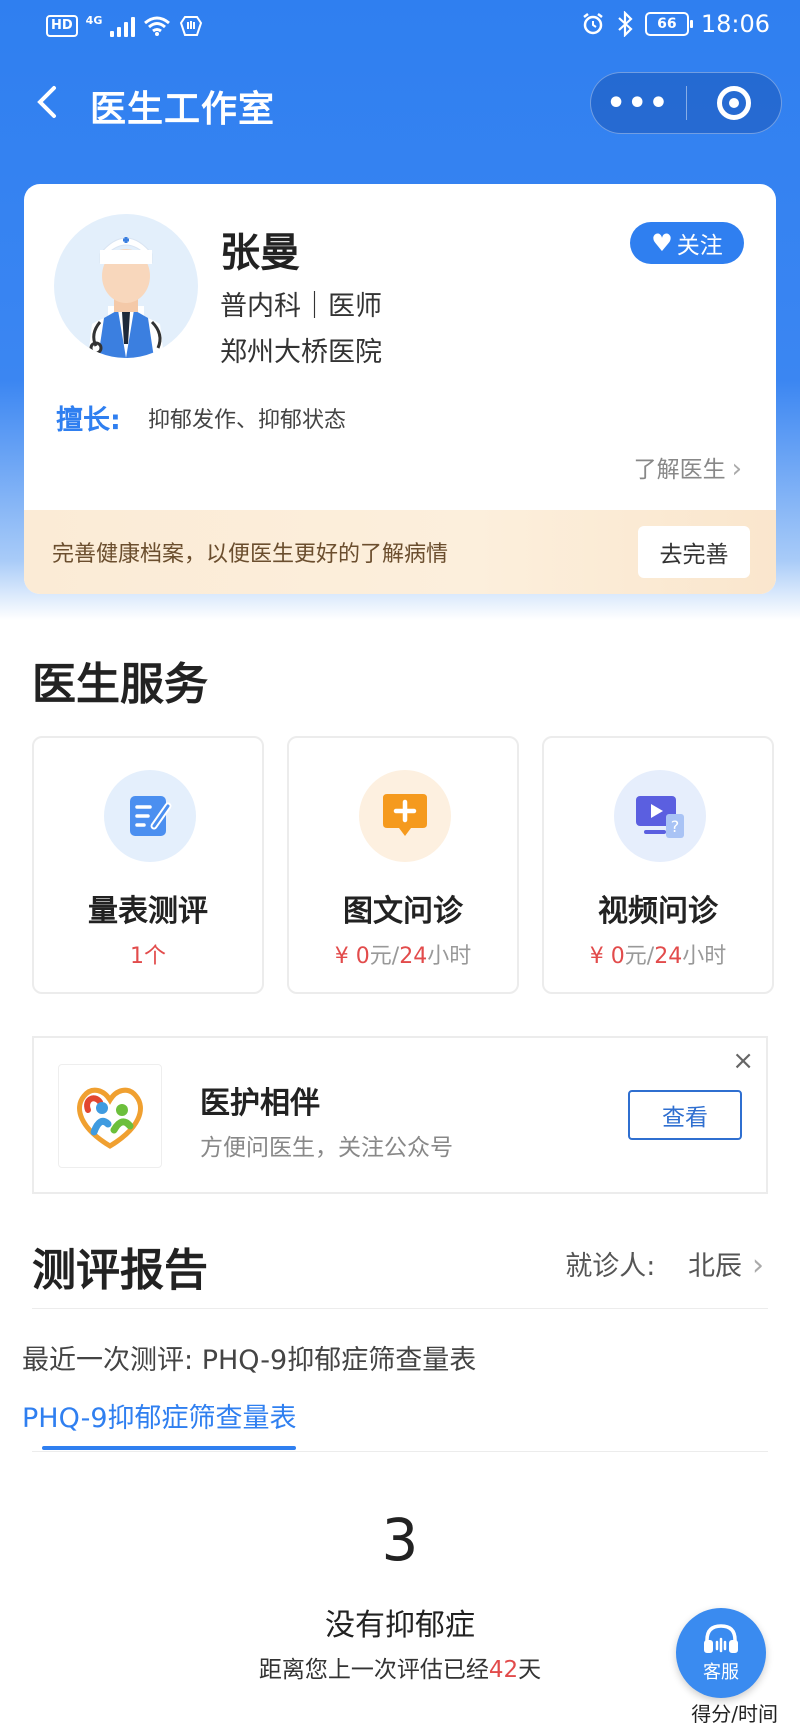 The image size is (800, 1733). What do you see at coordinates (668, 24) in the screenshot?
I see `battery-icon: 66` at bounding box center [668, 24].